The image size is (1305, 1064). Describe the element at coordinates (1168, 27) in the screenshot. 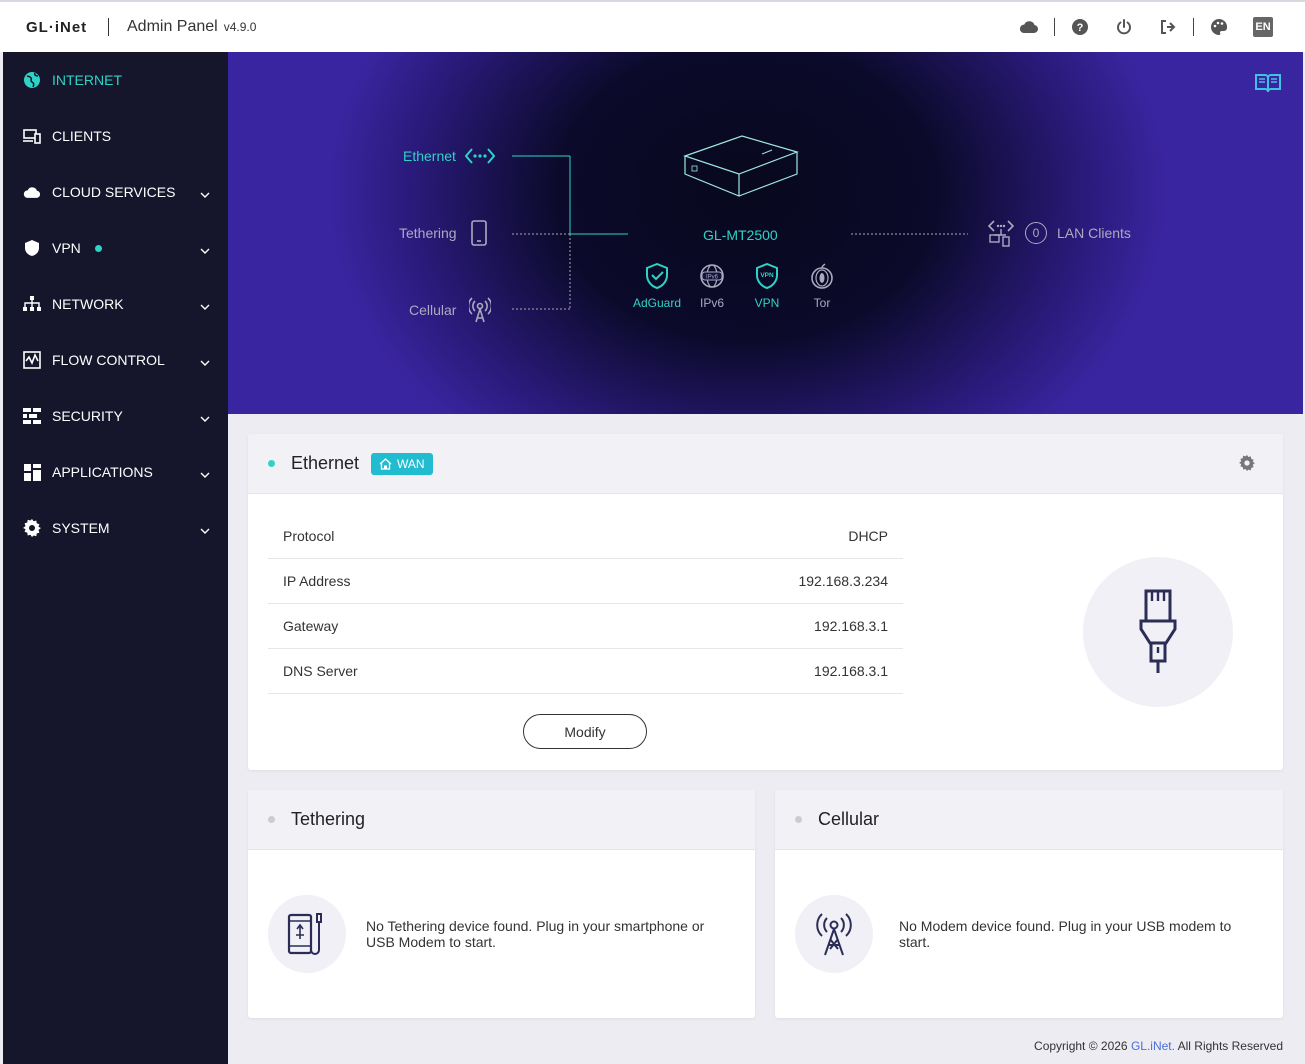

I see `logout-icon` at that location.